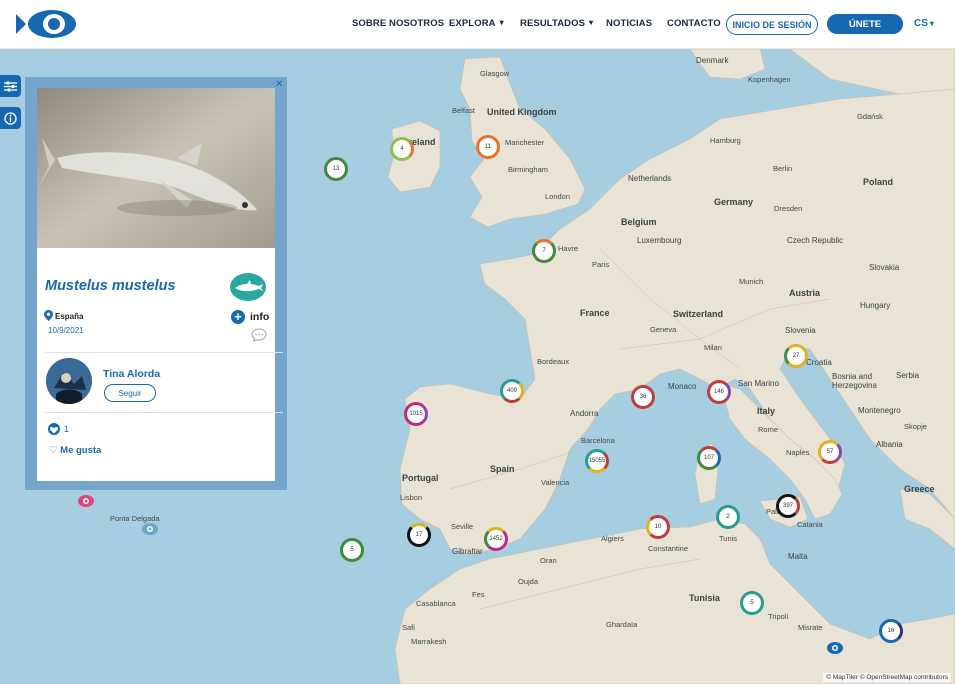 The height and width of the screenshot is (684, 955). I want to click on map-label-kopenhagen: Kopenhagen, so click(769, 79).